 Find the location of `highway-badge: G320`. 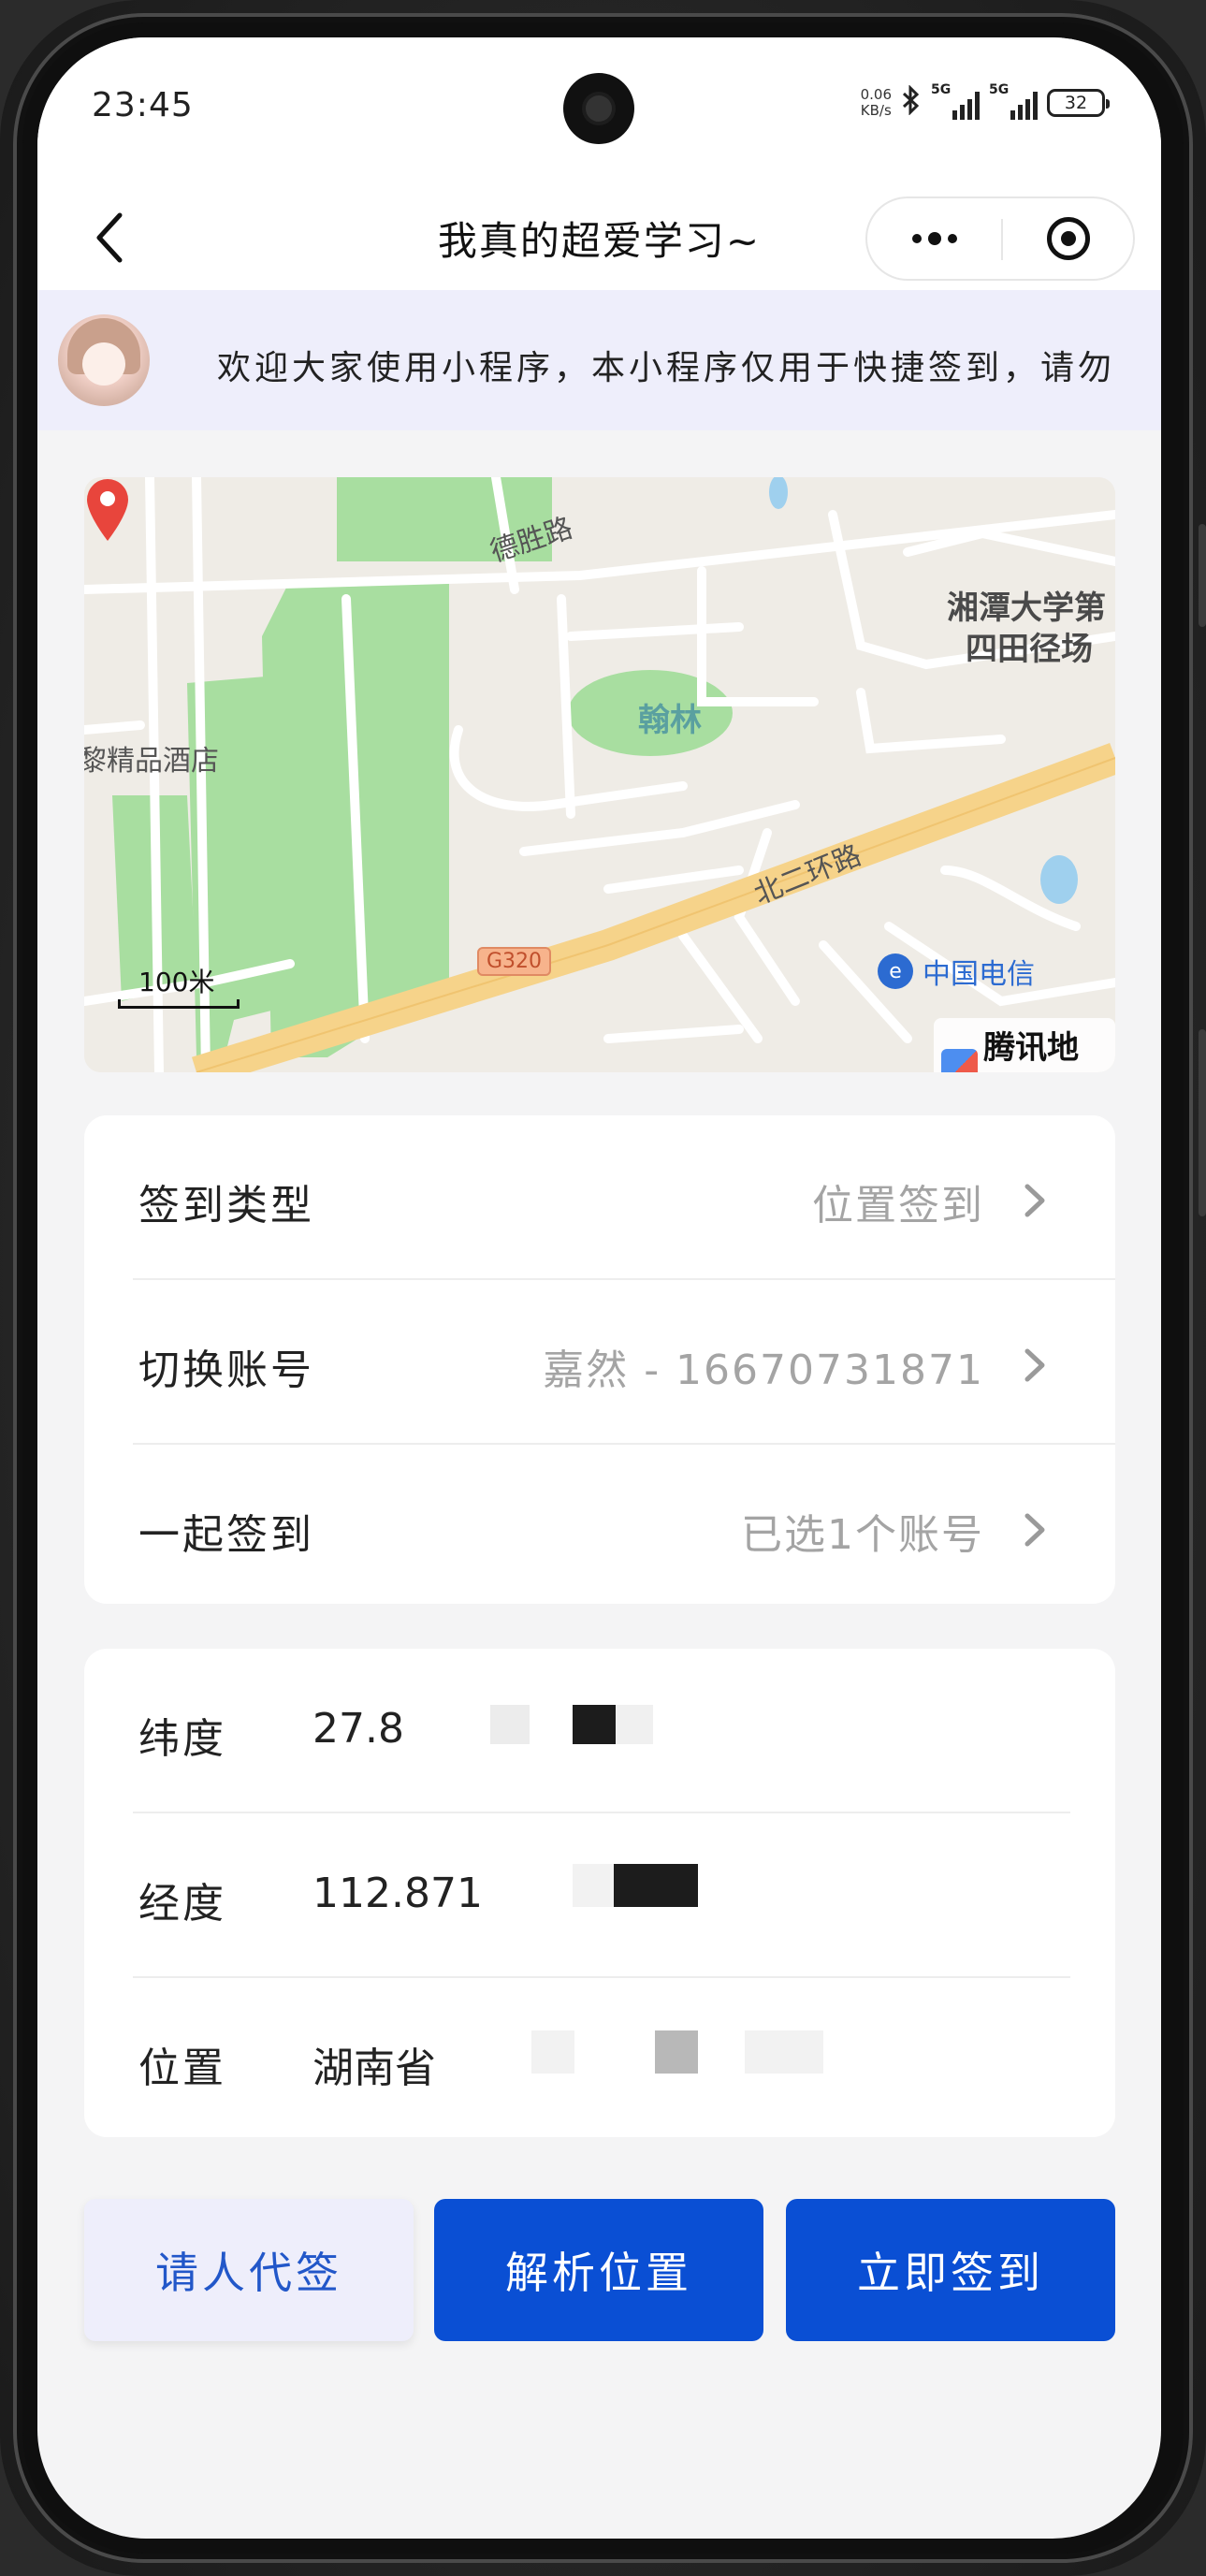

highway-badge: G320 is located at coordinates (514, 961).